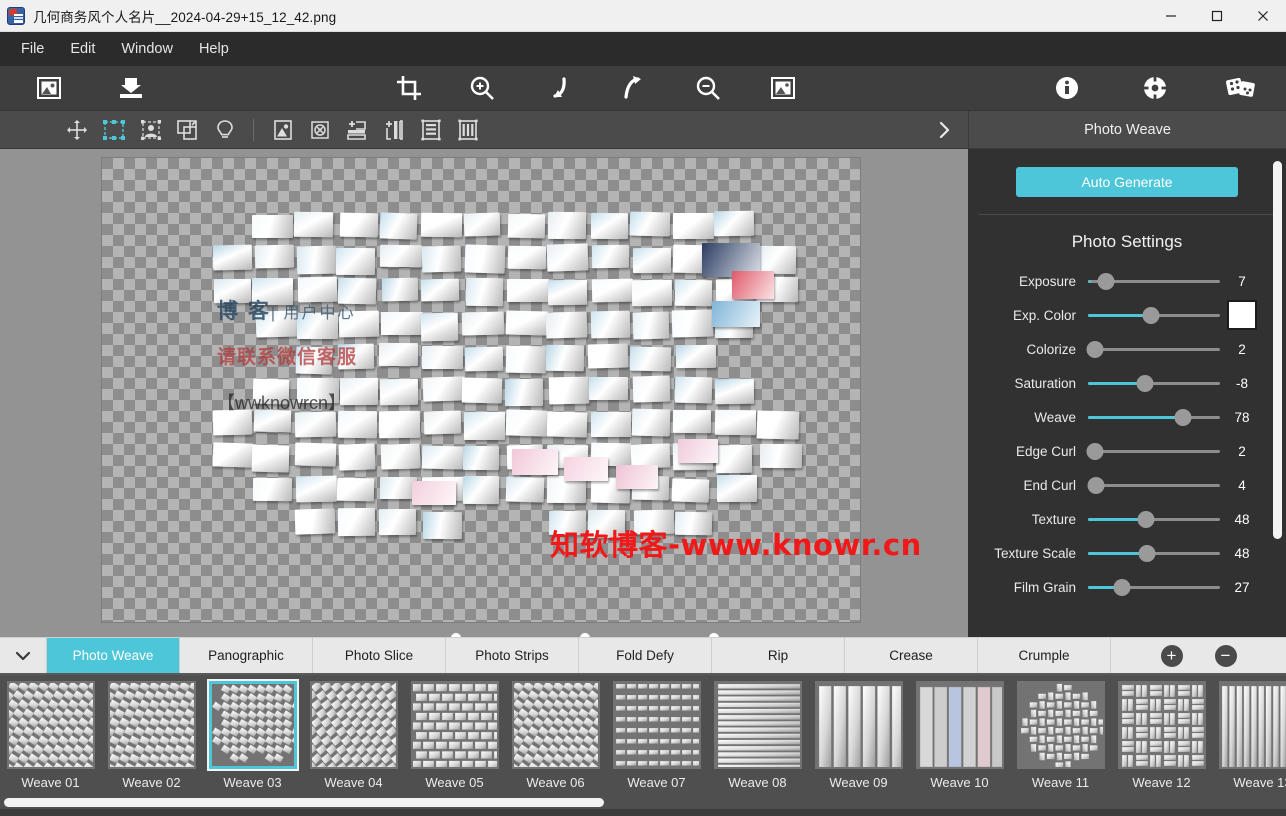  Describe the element at coordinates (778, 655) in the screenshot. I see `tab-rip: Rip` at that location.